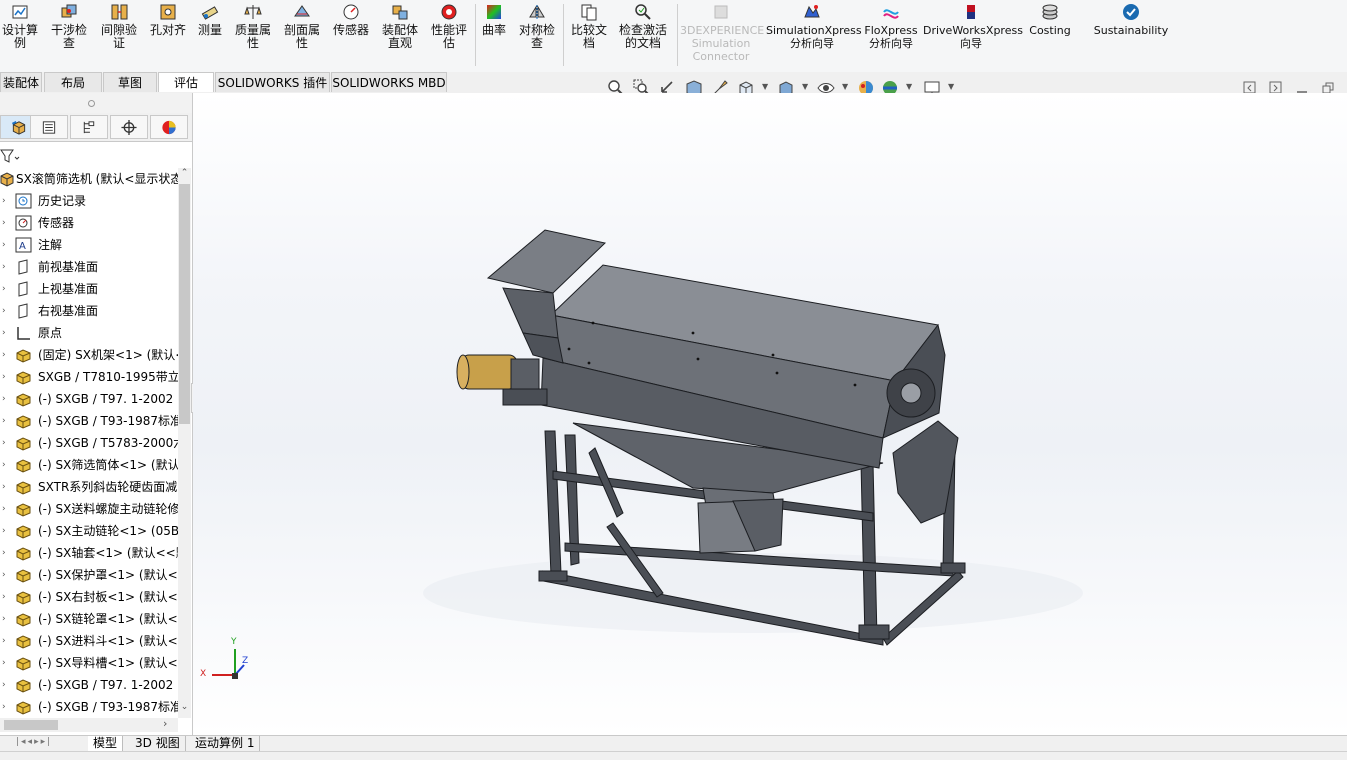 Image resolution: width=1347 pixels, height=760 pixels. What do you see at coordinates (184, 443) in the screenshot?
I see `tree-vertical-scrollbar: ⌃ ⌄` at bounding box center [184, 443].